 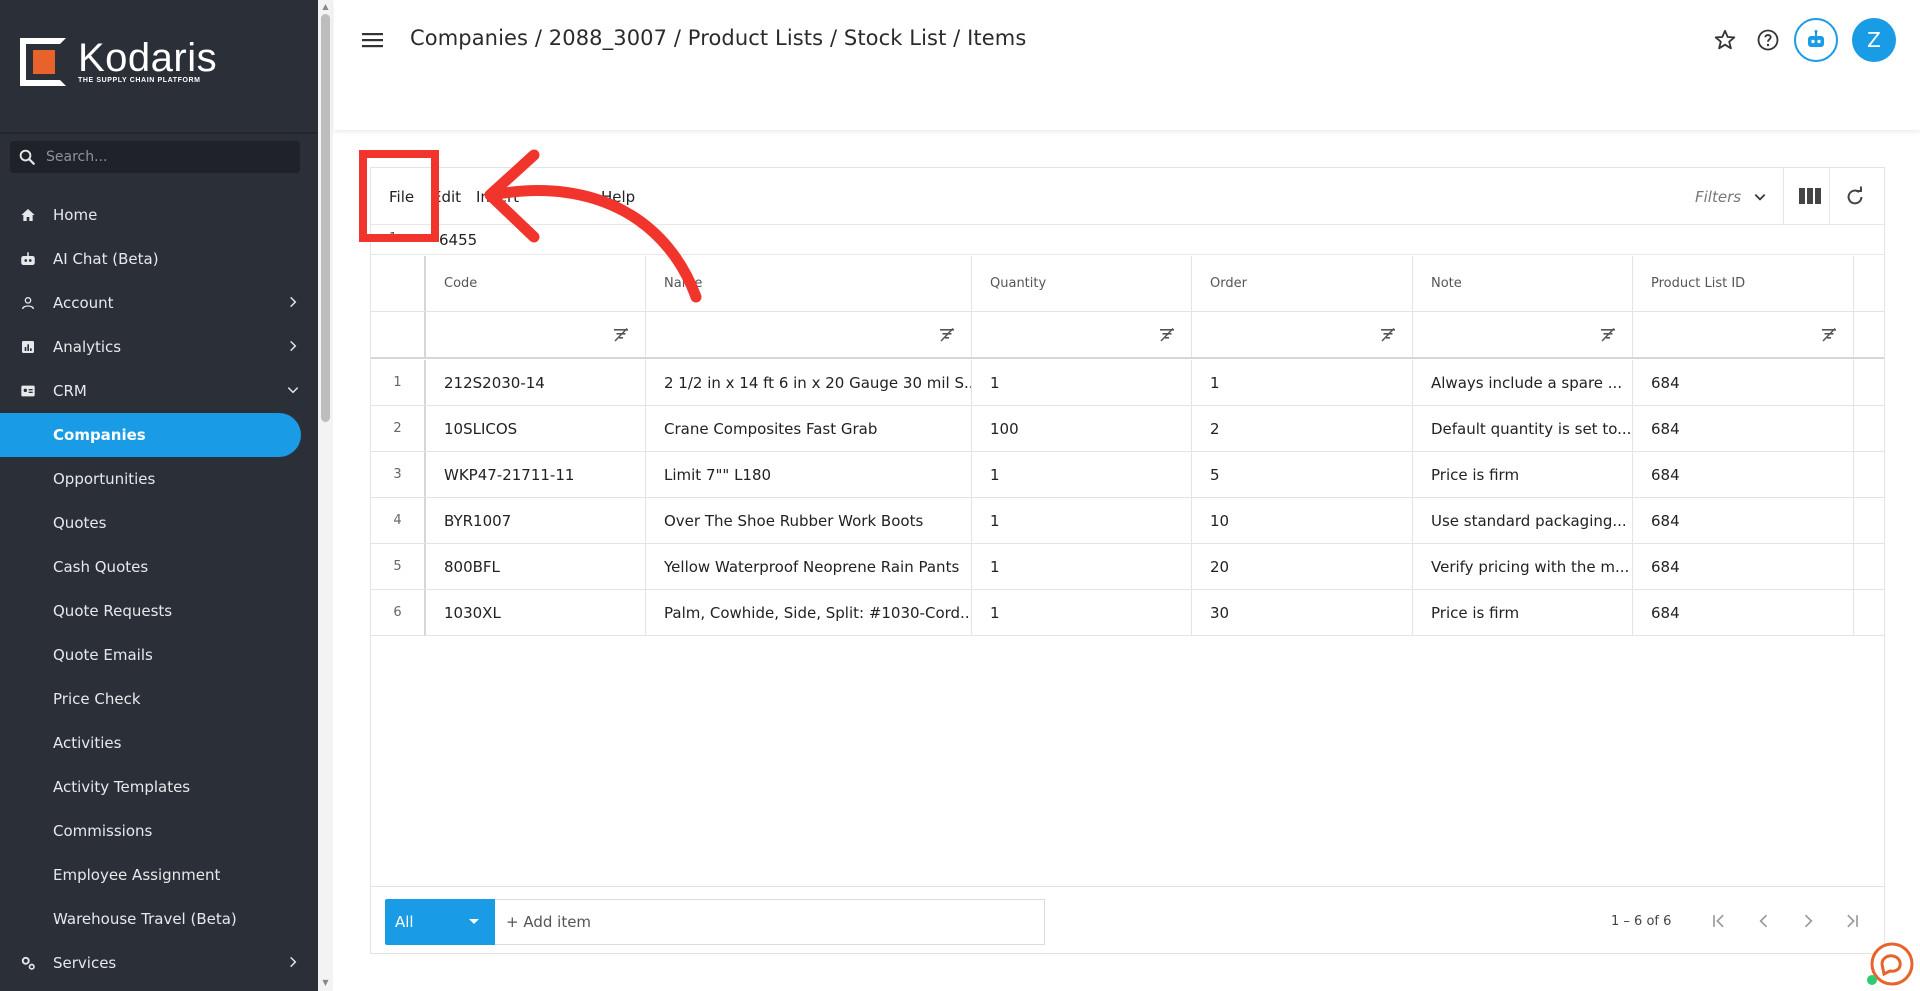 What do you see at coordinates (1082, 334) in the screenshot?
I see `filter-cell-quantity` at bounding box center [1082, 334].